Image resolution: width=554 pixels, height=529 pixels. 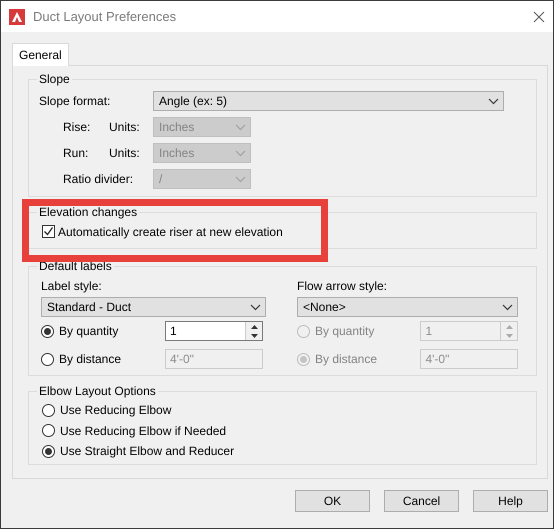 I want to click on field-label: Ratio divider:, so click(x=98, y=179).